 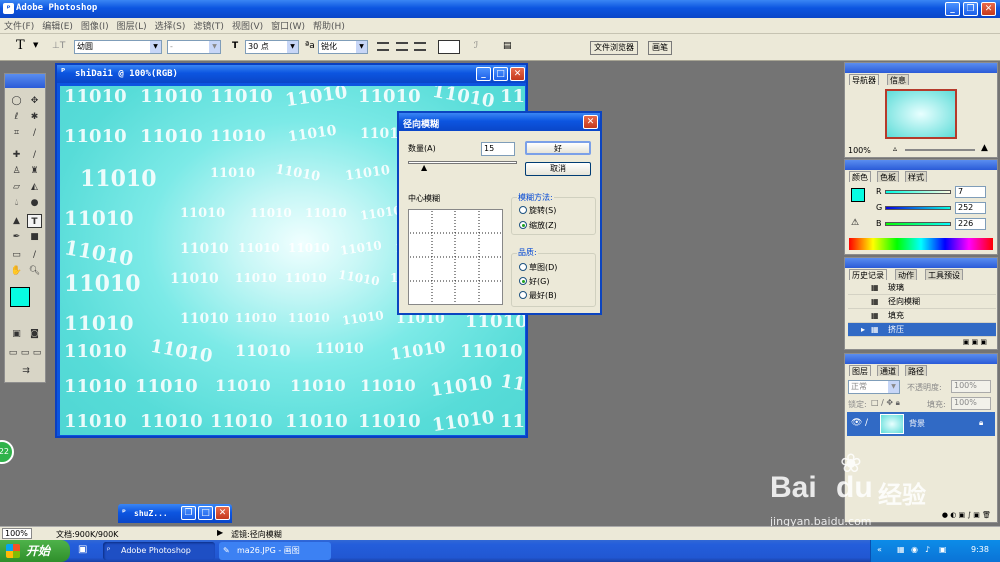 I want to click on doc-maximize-button: □, so click(x=500, y=74).